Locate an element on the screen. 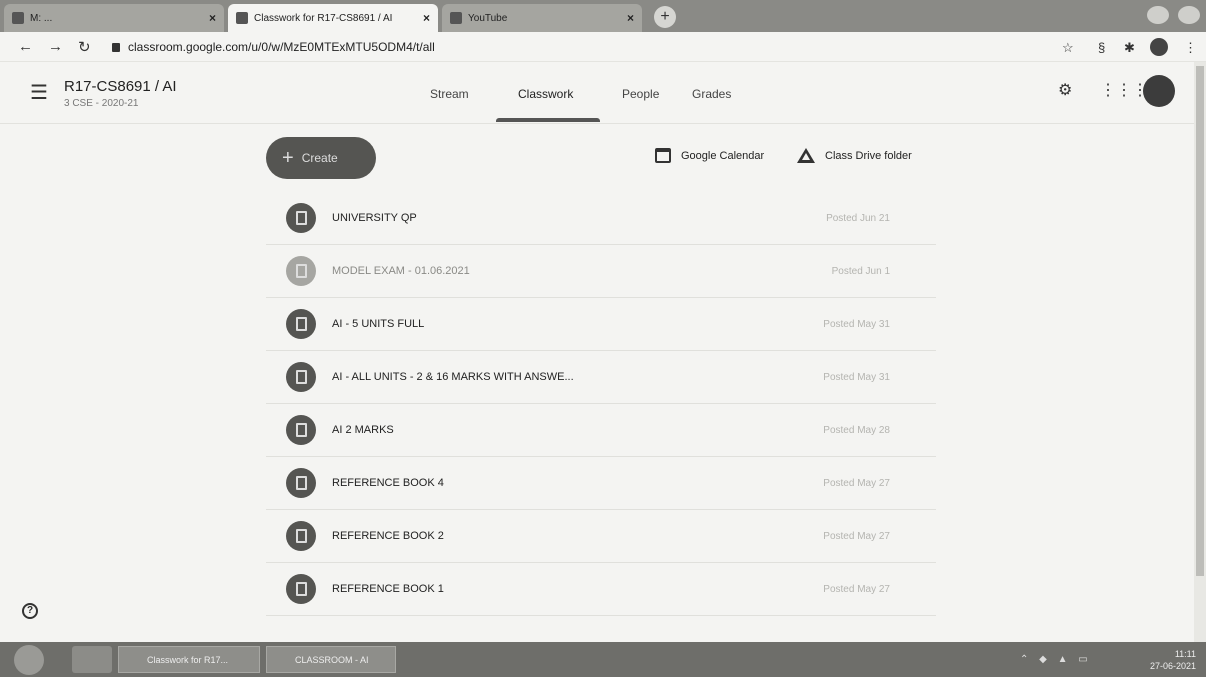  lock-icon is located at coordinates (116, 48).